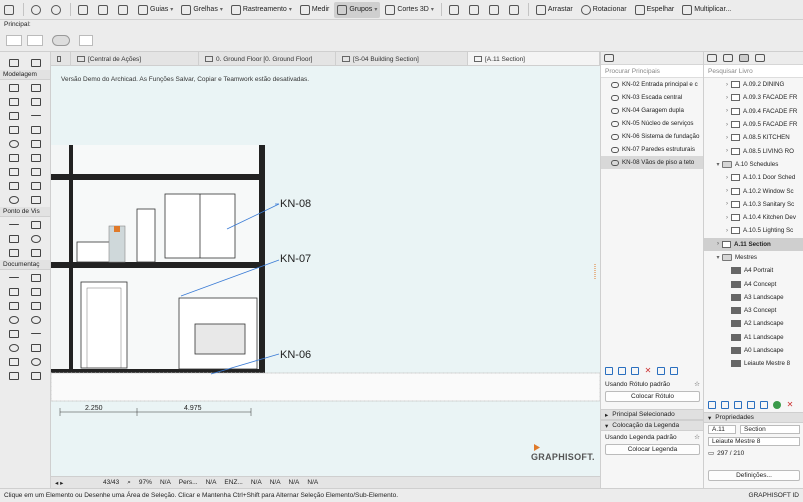 This screenshot has width=803, height=502. What do you see at coordinates (652, 84) in the screenshot?
I see `keynote-item: KN-02 Entrada principal e c` at bounding box center [652, 84].